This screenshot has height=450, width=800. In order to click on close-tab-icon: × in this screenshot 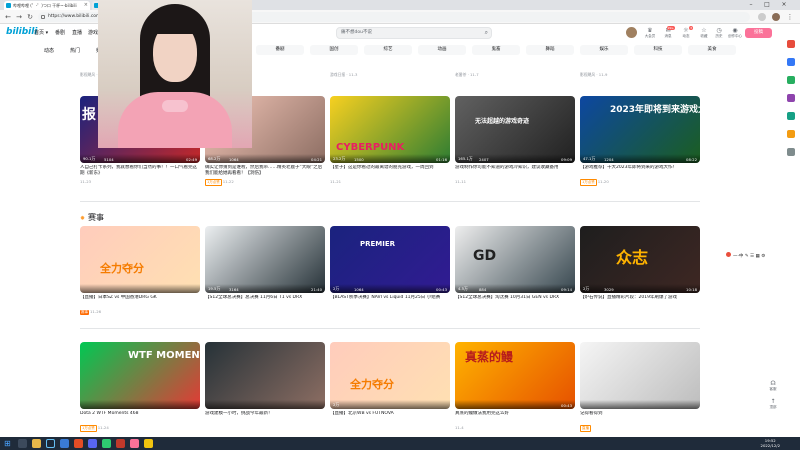, I will do `click(86, 5)`.